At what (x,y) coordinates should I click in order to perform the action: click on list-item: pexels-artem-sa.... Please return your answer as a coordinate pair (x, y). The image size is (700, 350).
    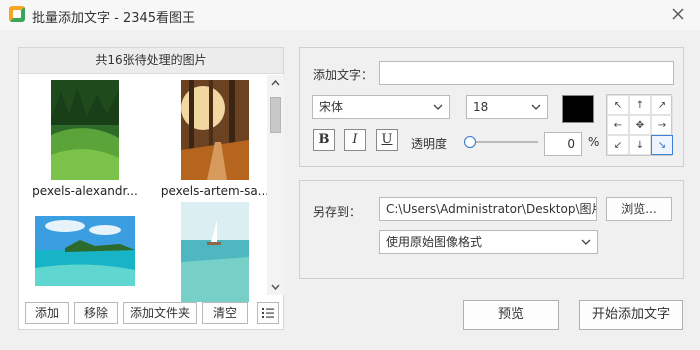
    Looking at the image, I should click on (215, 139).